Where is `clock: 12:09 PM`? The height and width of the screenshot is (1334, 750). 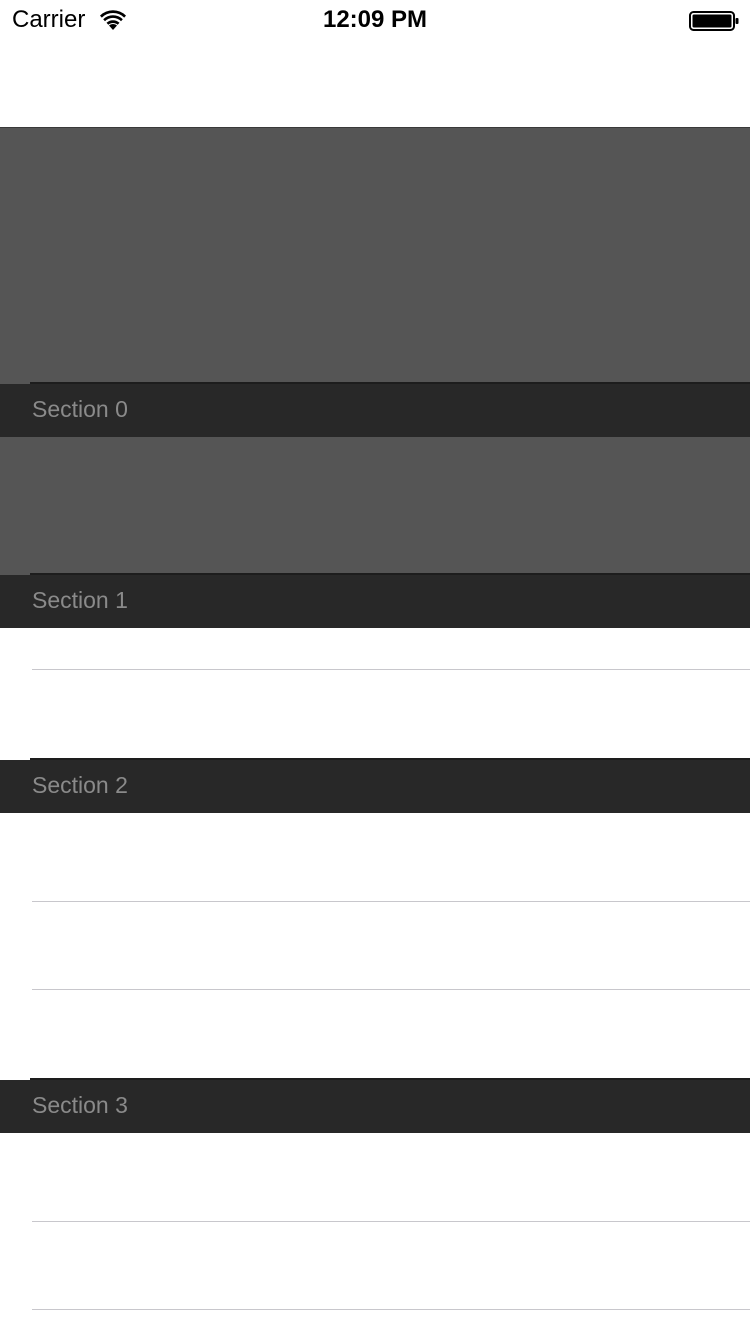 clock: 12:09 PM is located at coordinates (375, 19).